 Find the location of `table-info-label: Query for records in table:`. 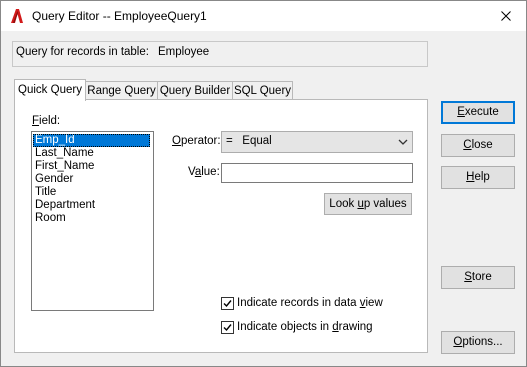

table-info-label: Query for records in table: is located at coordinates (82, 52).